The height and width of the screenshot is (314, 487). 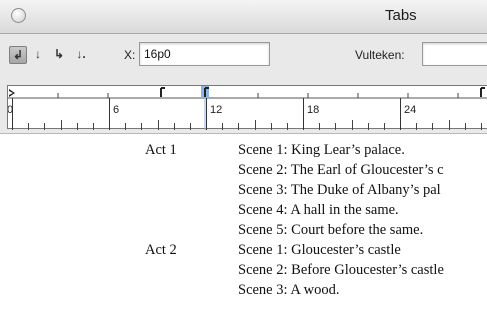 I want to click on window-title: Tabs, so click(x=401, y=15).